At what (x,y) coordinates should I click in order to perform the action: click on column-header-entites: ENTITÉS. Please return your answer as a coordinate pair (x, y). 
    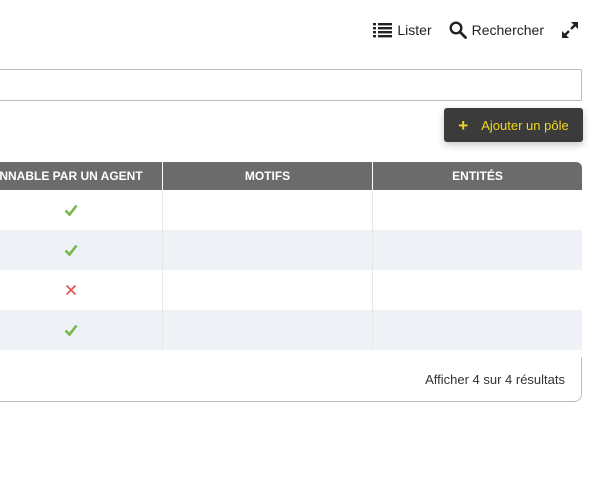
    Looking at the image, I should click on (477, 176).